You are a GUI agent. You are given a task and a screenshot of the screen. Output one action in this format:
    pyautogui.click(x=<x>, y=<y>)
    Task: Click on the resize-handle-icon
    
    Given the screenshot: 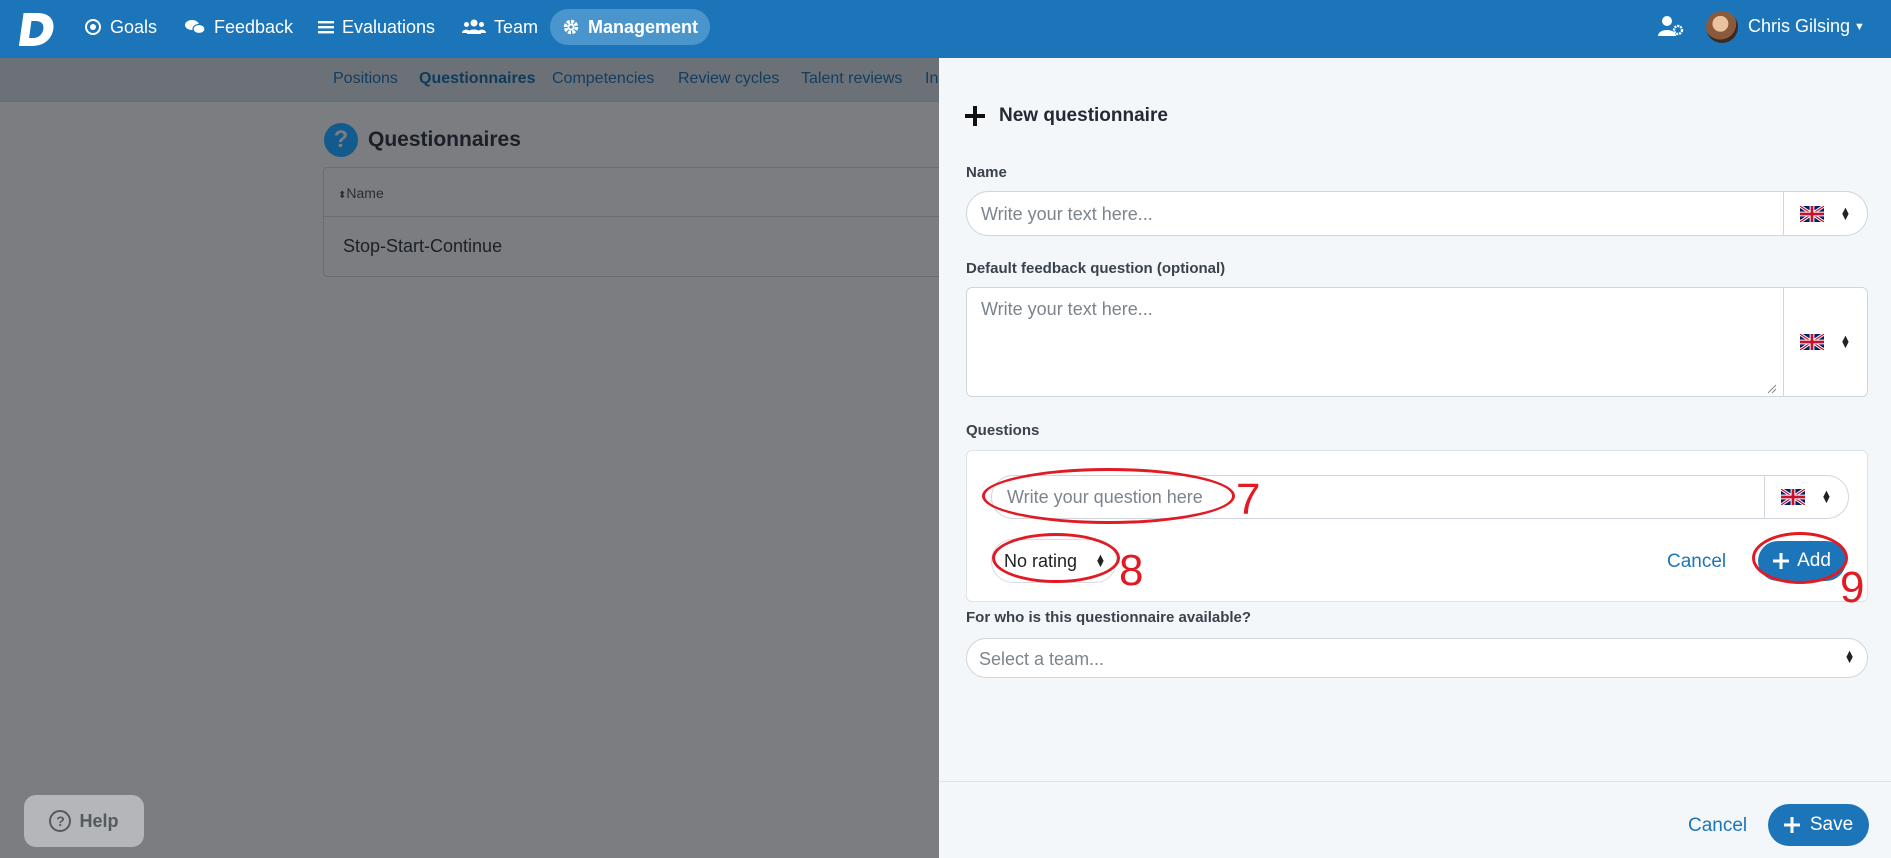 What is the action you would take?
    pyautogui.click(x=1772, y=389)
    